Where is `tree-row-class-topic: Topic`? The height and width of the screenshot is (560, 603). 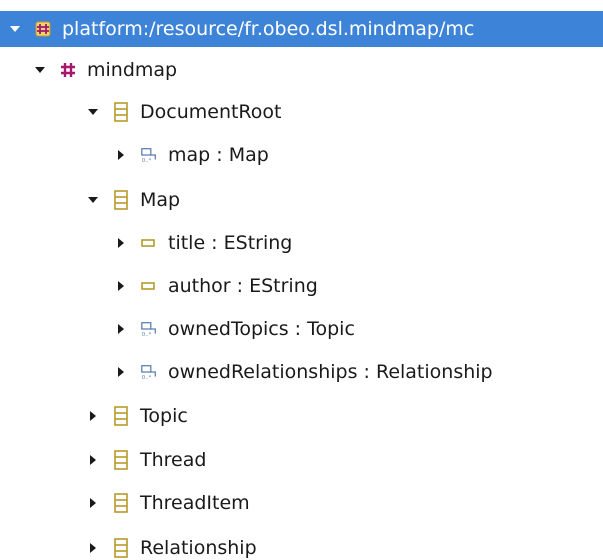 tree-row-class-topic: Topic is located at coordinates (137, 416).